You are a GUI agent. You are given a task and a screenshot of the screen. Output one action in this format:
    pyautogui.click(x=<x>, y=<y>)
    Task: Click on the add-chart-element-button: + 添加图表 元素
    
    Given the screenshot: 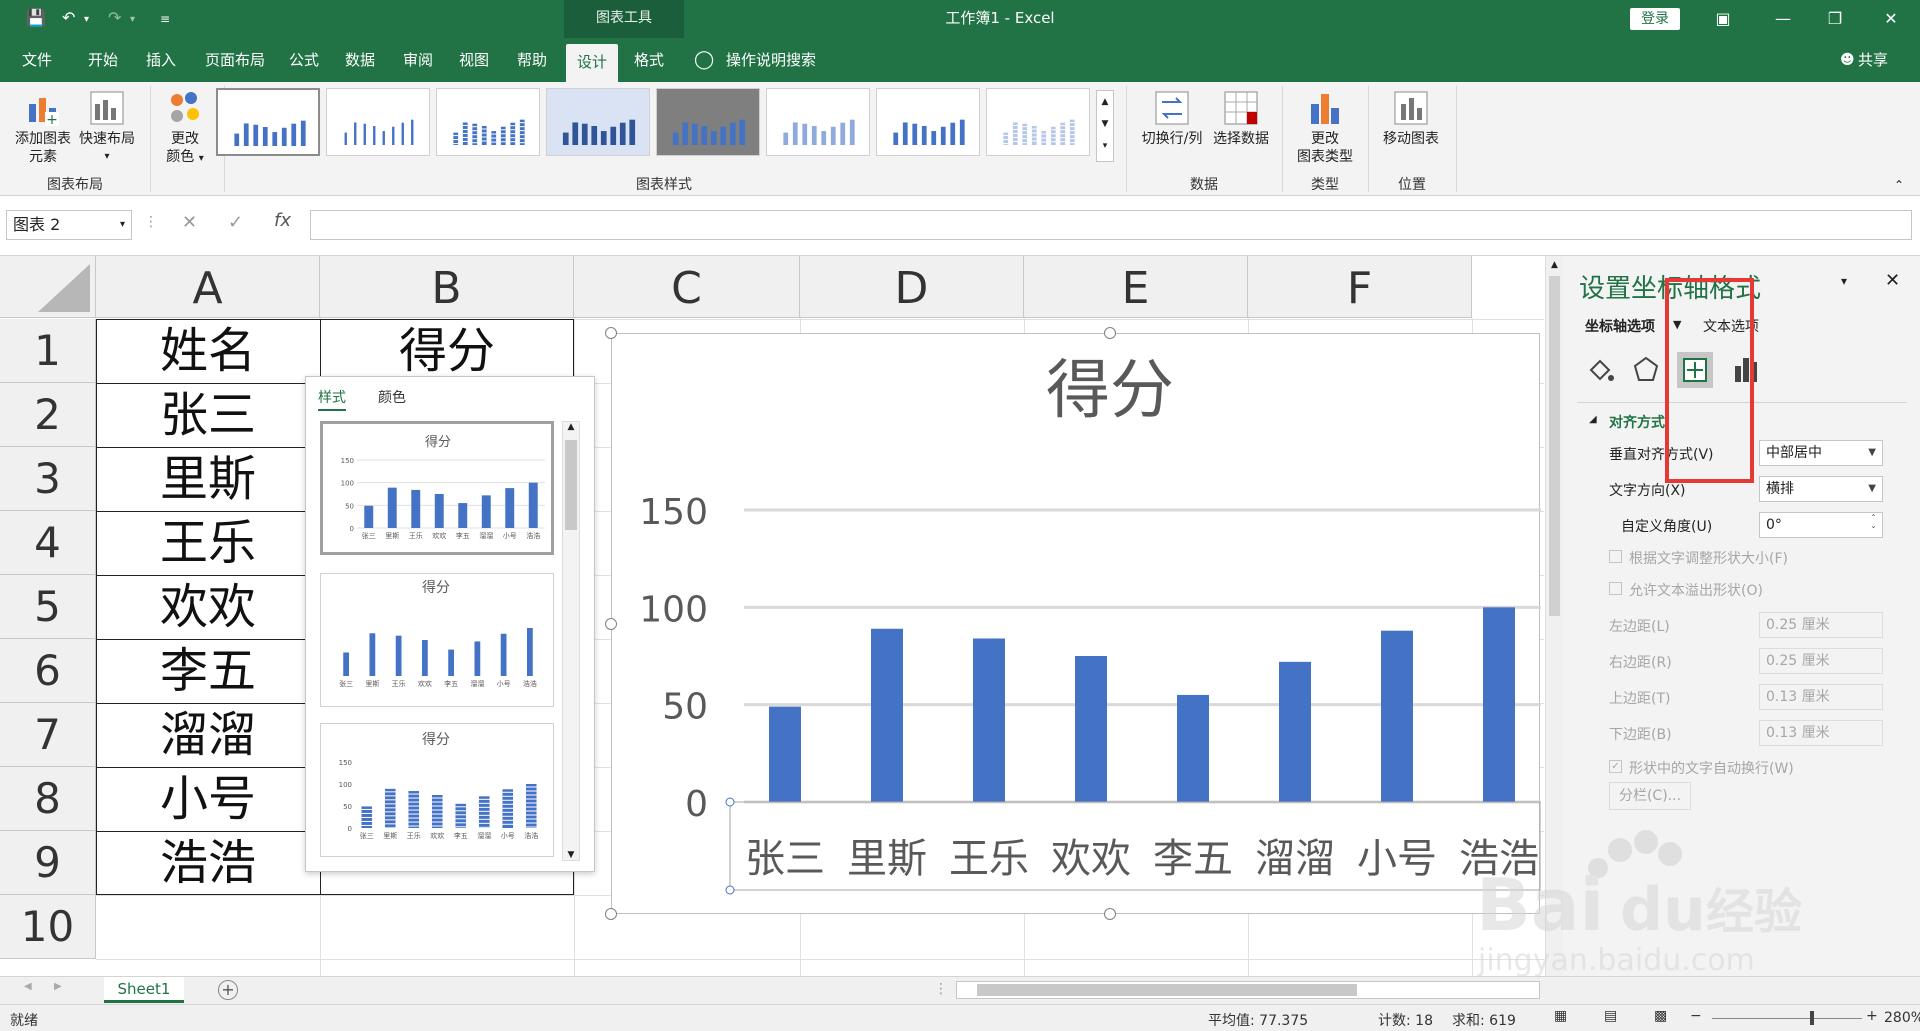 What is the action you would take?
    pyautogui.click(x=43, y=128)
    